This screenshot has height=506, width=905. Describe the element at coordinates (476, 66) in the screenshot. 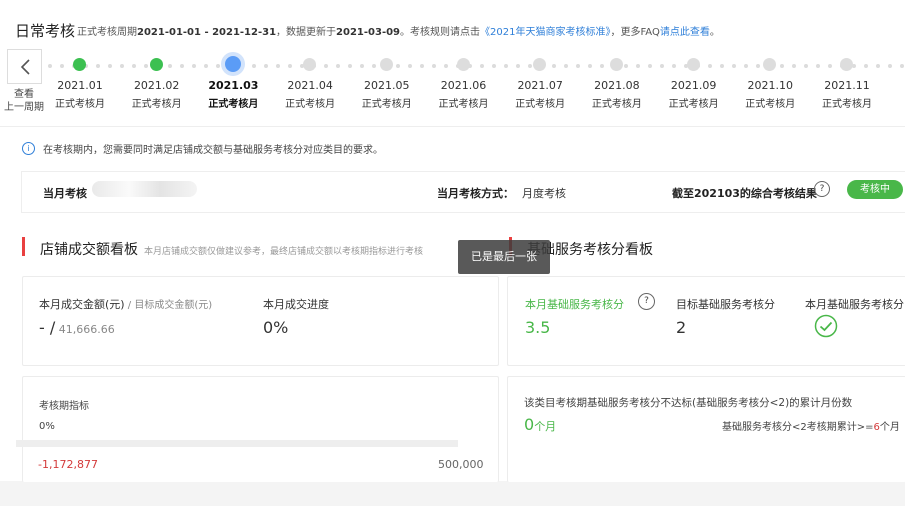

I see `timeline-track` at that location.